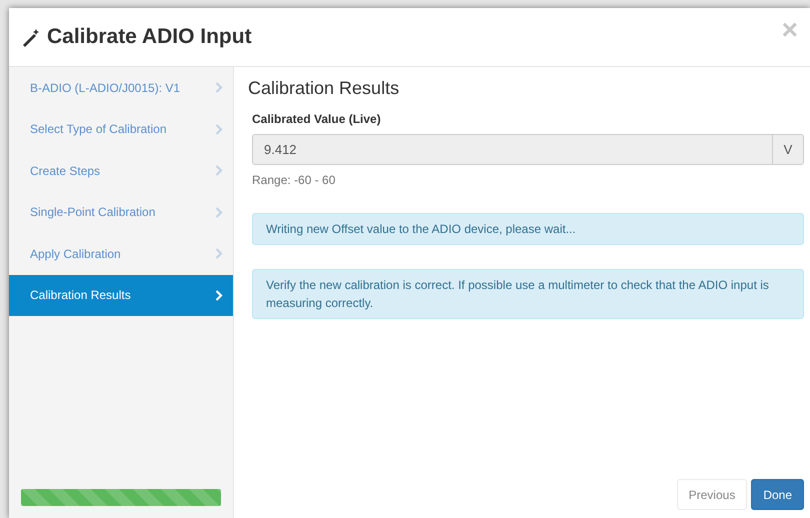 The image size is (810, 518). Describe the element at coordinates (294, 180) in the screenshot. I see `range-text: Range: -60 - 60` at that location.